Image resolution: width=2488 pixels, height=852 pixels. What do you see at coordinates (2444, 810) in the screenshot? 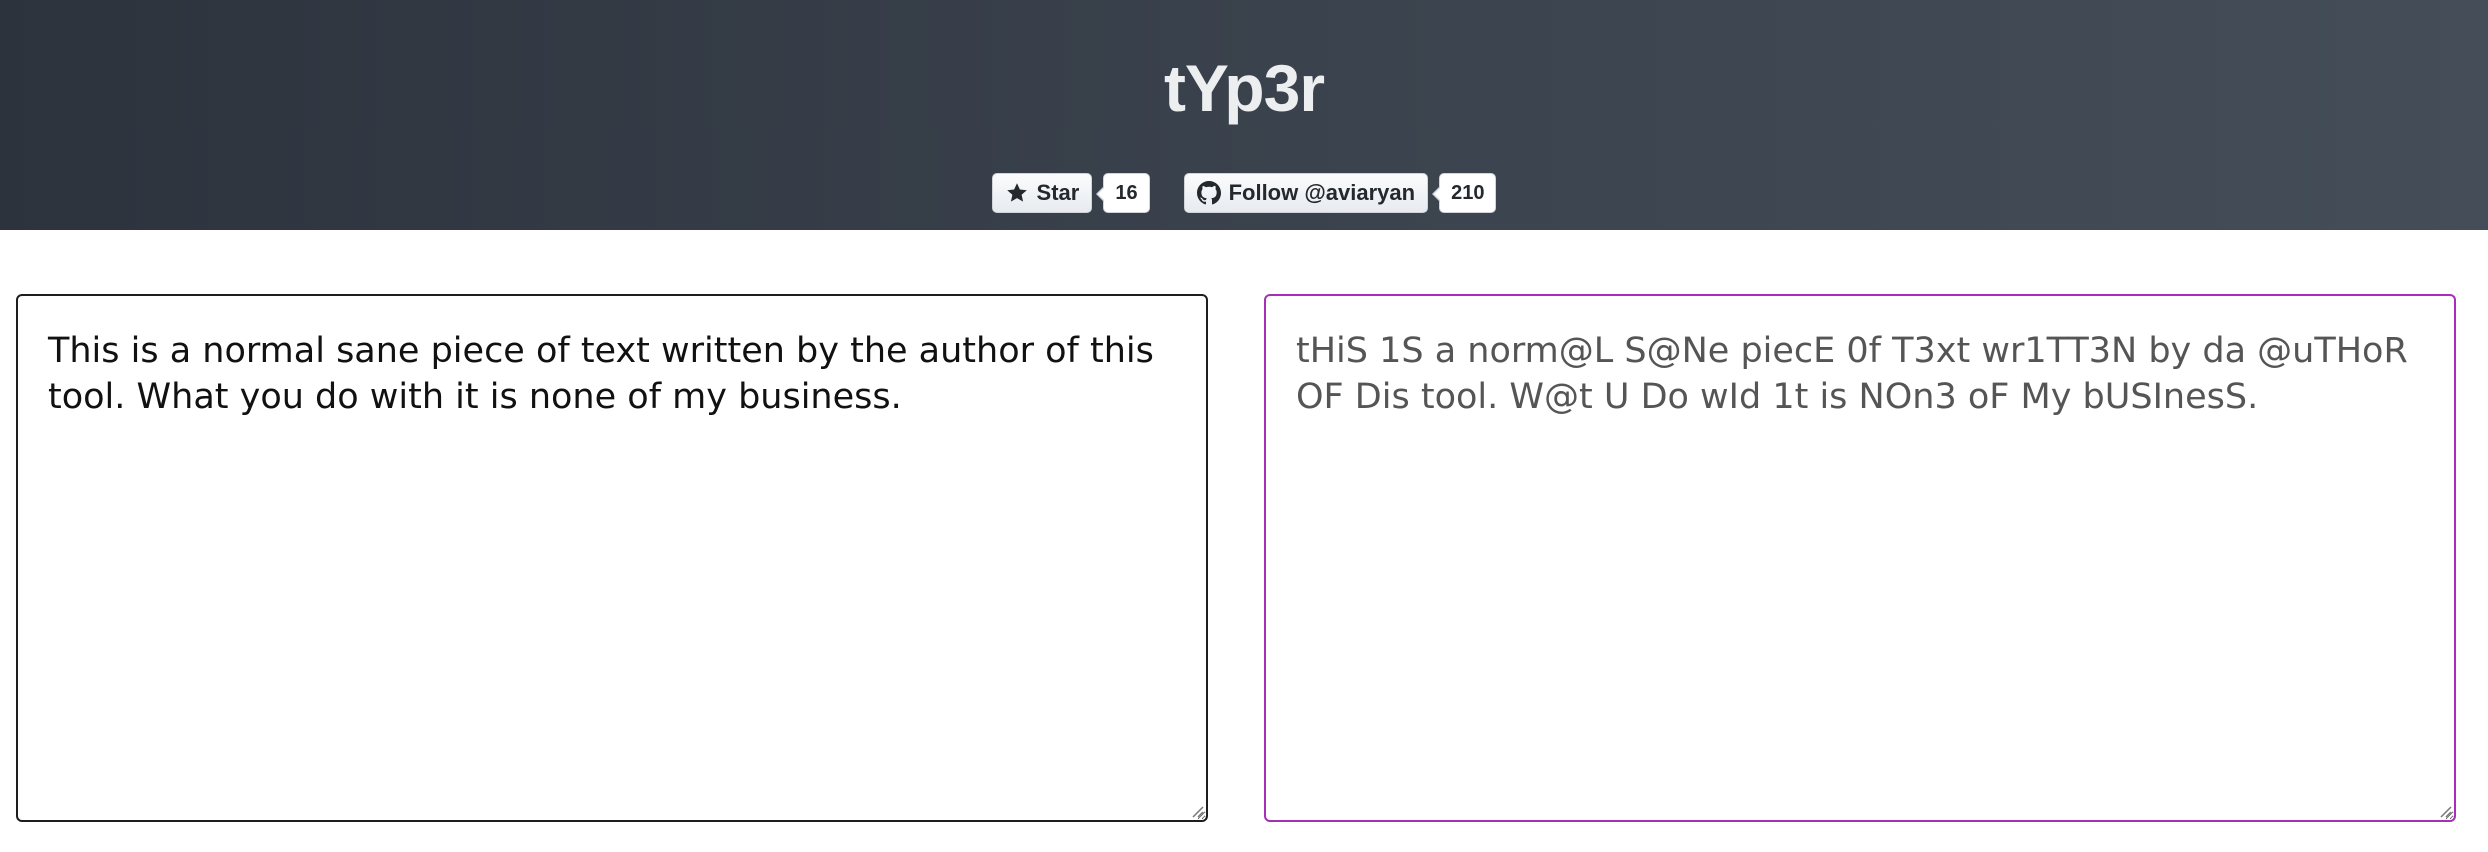
I see `output-resize-handle` at bounding box center [2444, 810].